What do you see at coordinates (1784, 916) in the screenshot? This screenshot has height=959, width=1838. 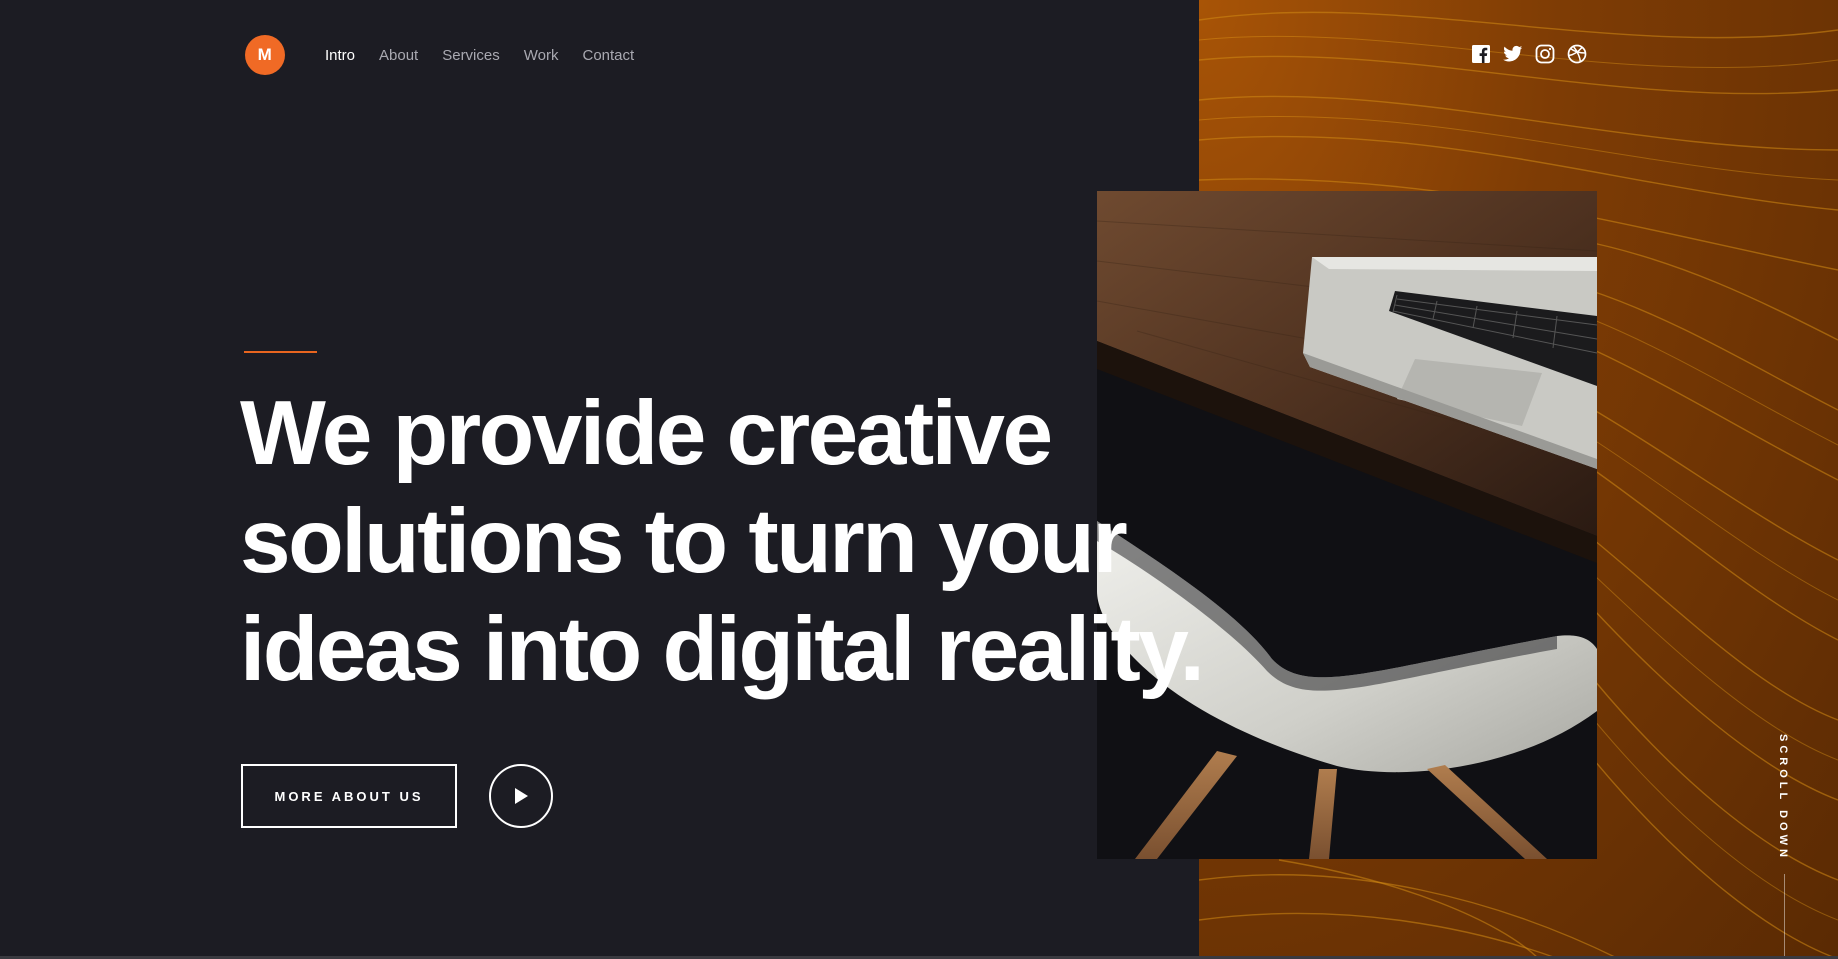 I see `scroll-down-line` at bounding box center [1784, 916].